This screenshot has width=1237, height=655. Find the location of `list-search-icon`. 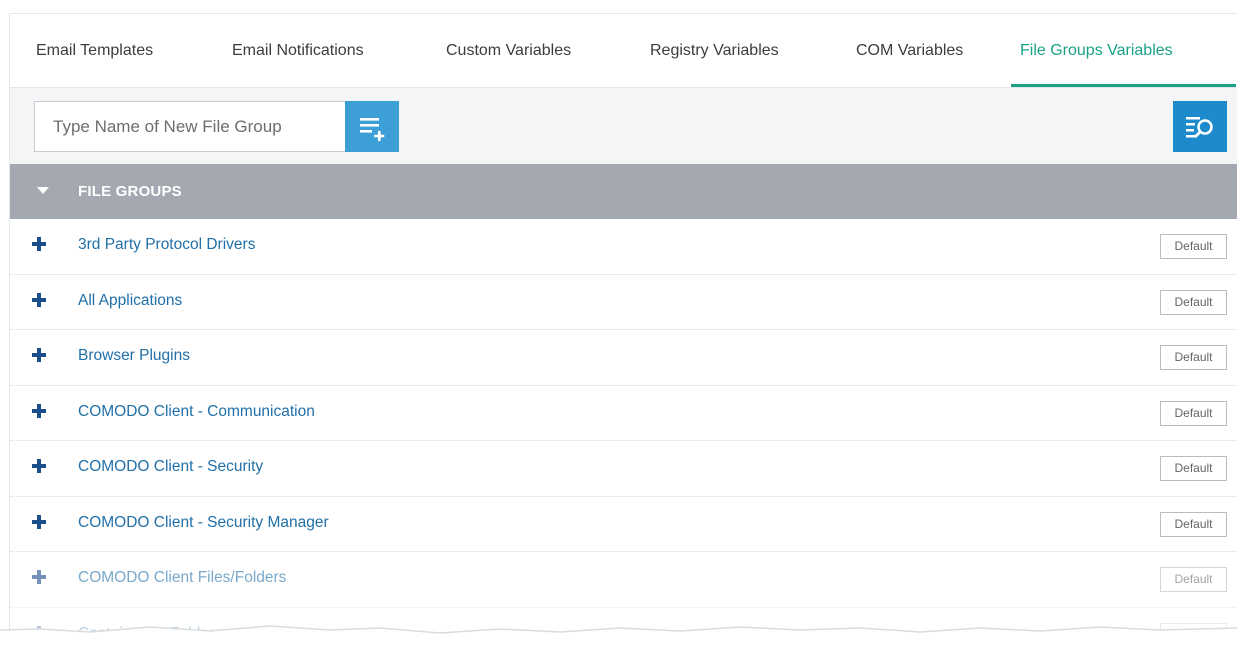

list-search-icon is located at coordinates (1199, 127).